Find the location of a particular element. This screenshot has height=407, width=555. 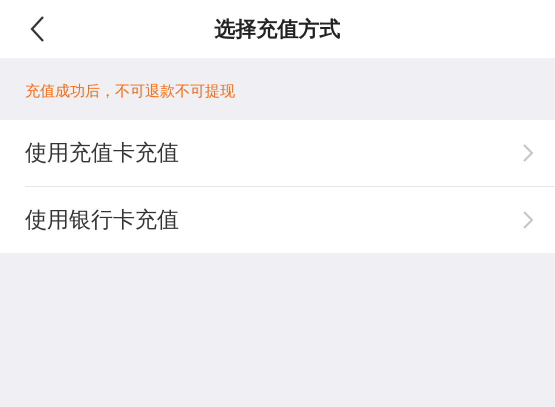

notice-text: 充值成功后，不可退款不可提现 is located at coordinates (130, 91).